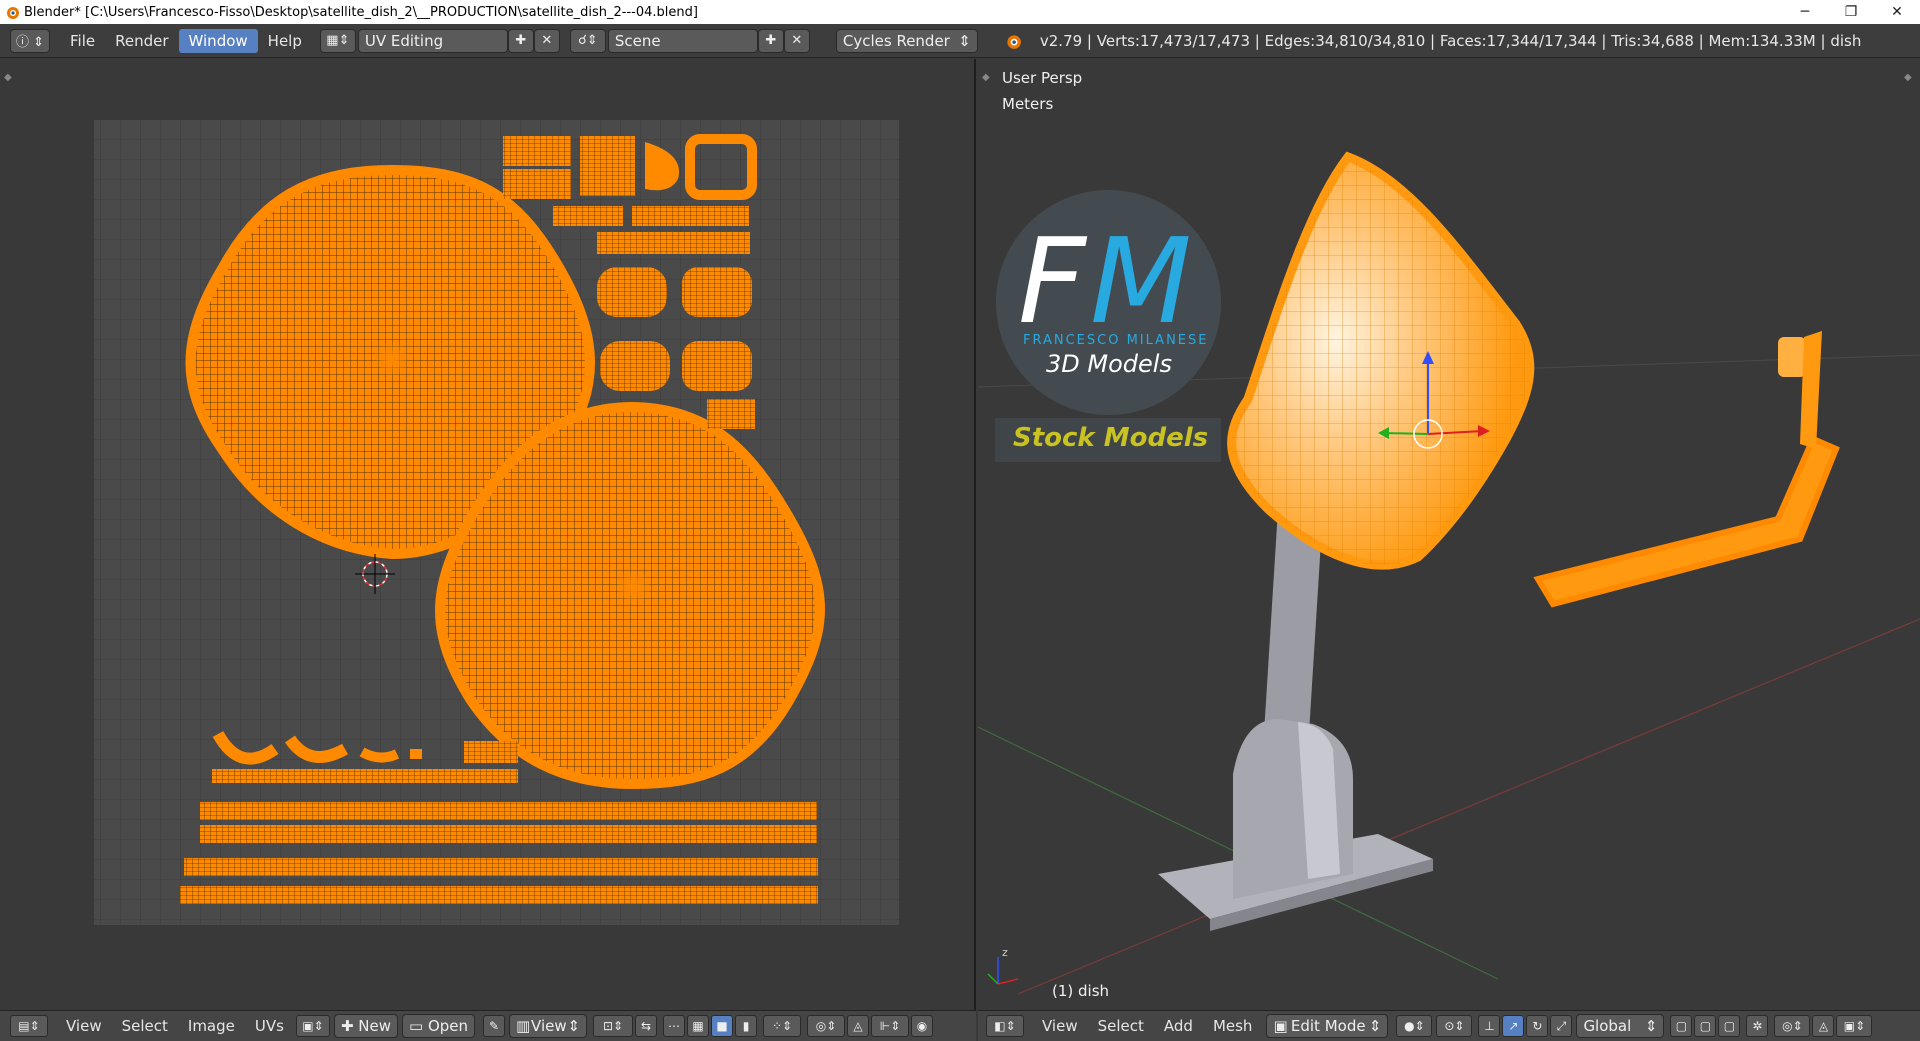 The height and width of the screenshot is (1041, 1920). I want to click on restore-button: ❐, so click(1851, 12).